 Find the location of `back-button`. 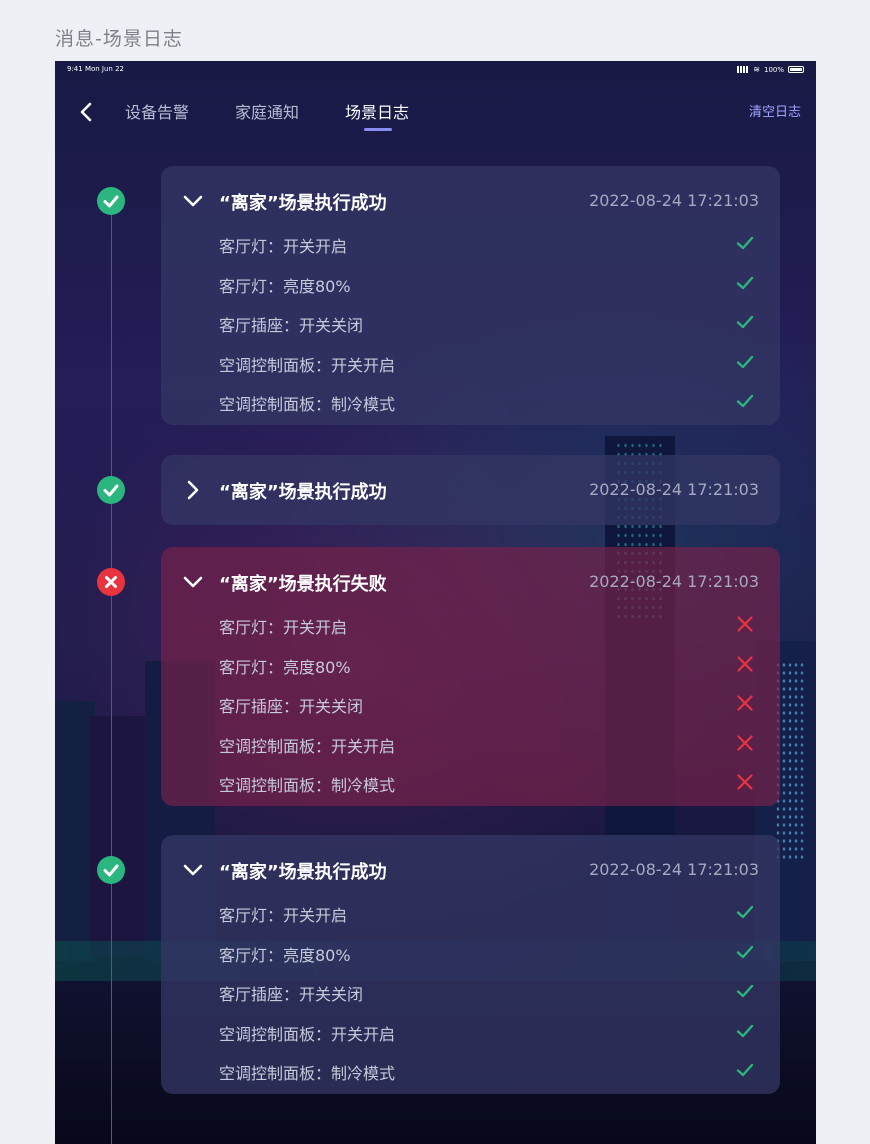

back-button is located at coordinates (87, 112).